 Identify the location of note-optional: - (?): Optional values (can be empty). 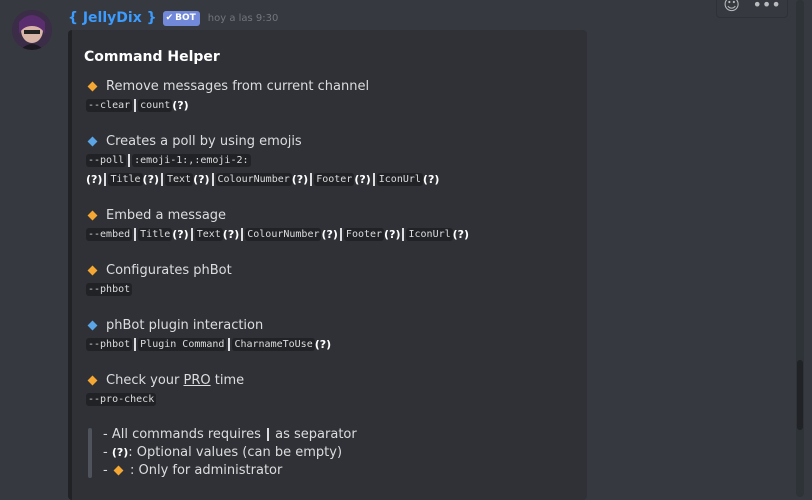
(230, 453).